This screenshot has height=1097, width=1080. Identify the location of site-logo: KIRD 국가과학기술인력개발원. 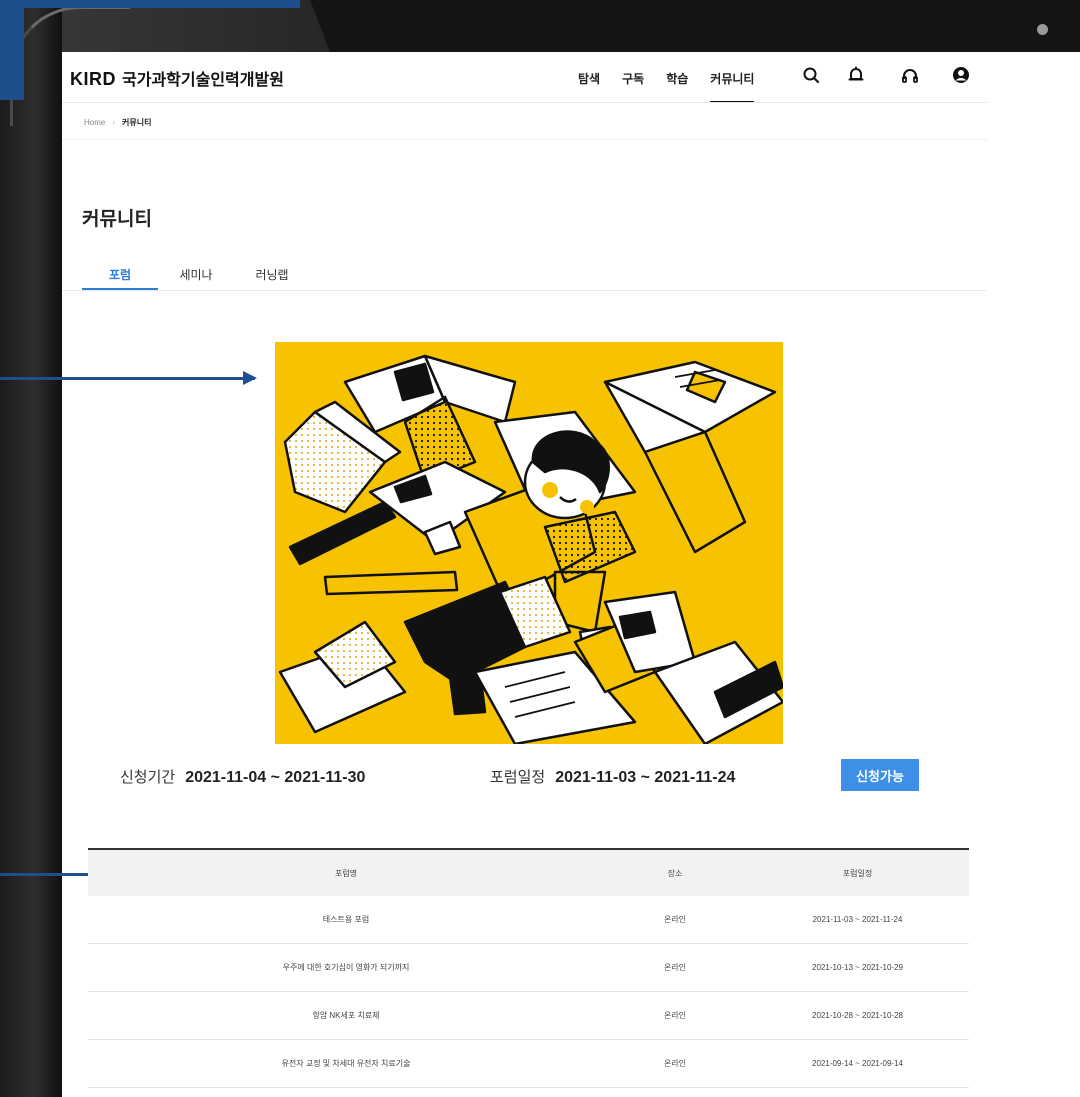
(177, 78).